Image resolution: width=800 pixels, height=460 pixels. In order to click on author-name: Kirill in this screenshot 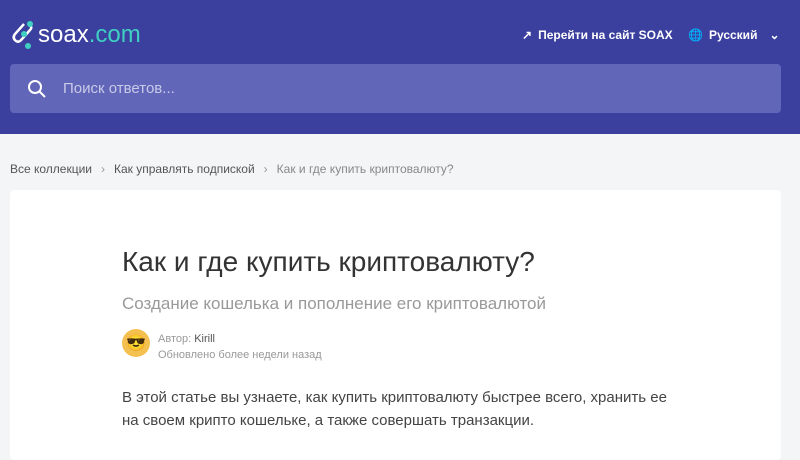, I will do `click(204, 339)`.